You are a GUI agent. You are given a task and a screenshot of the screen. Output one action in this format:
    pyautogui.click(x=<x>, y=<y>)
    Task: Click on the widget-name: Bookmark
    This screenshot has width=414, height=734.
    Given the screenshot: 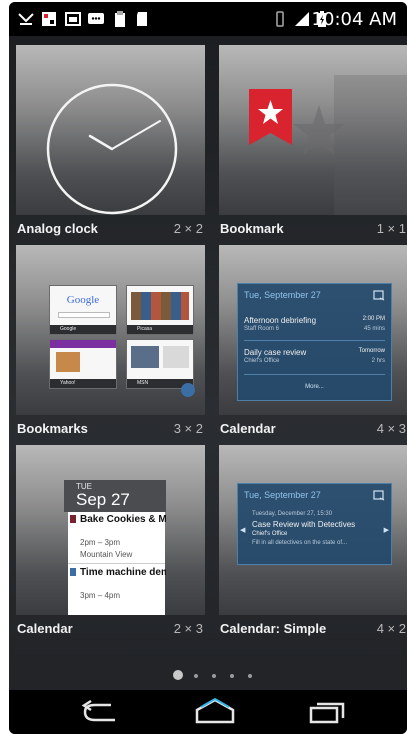 What is the action you would take?
    pyautogui.click(x=252, y=228)
    